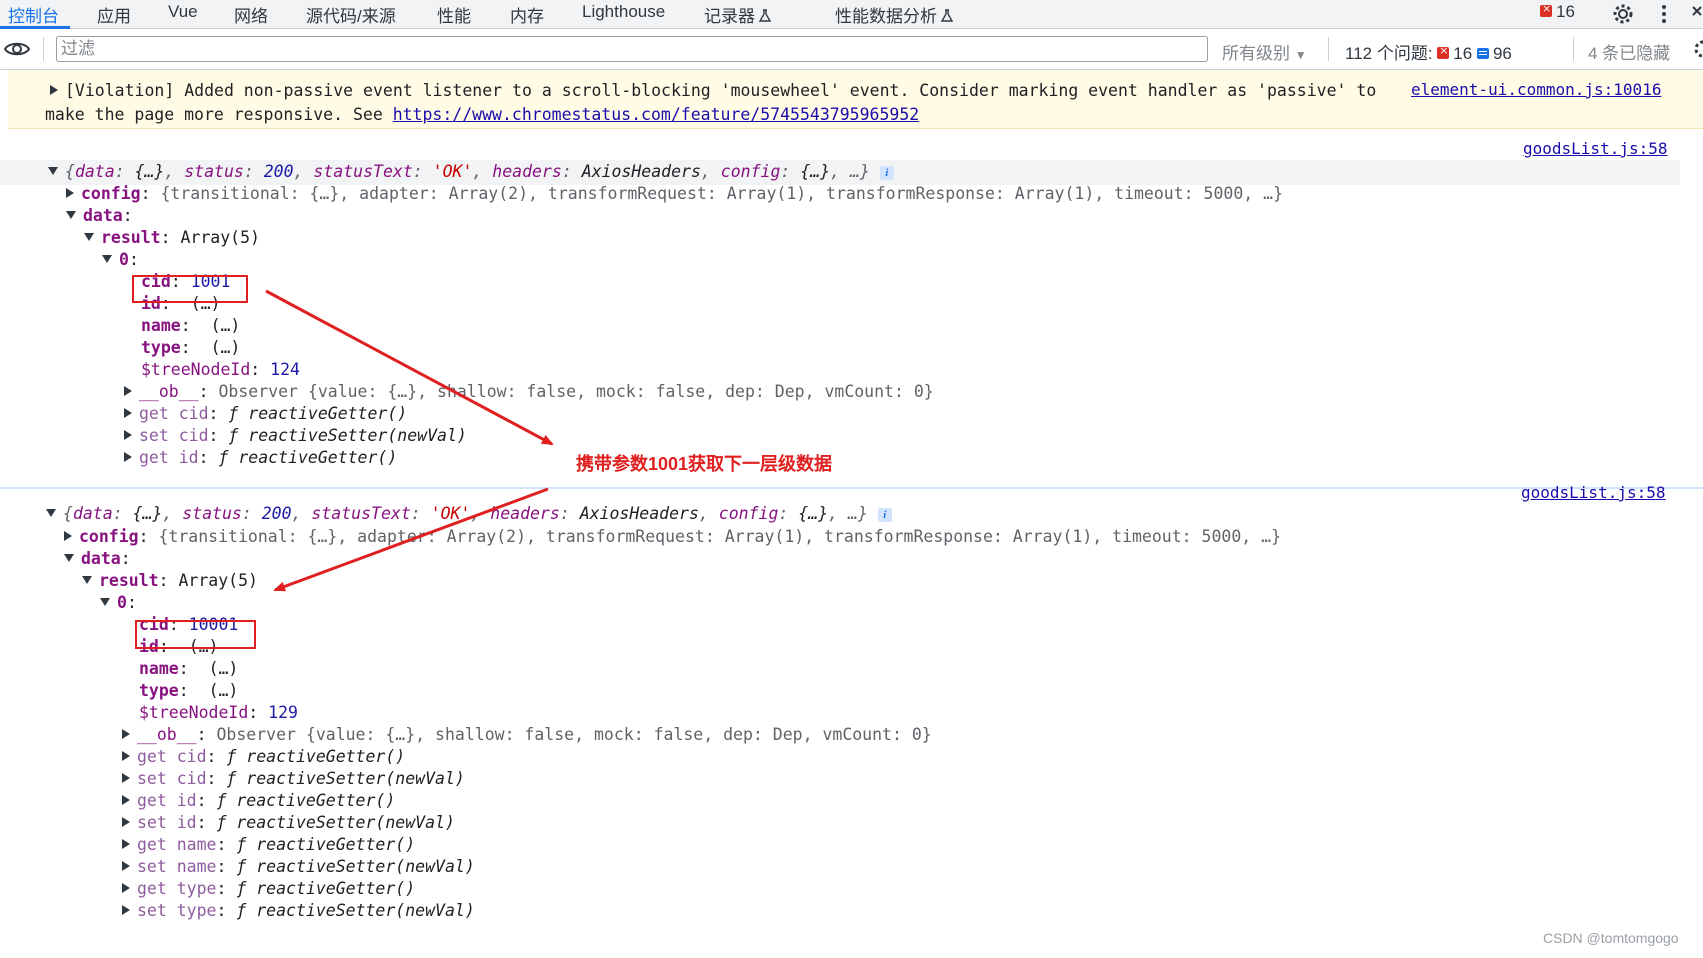 The image size is (1703, 958). Describe the element at coordinates (1611, 938) in the screenshot. I see `watermark: CSDN @tomtomgogo` at that location.